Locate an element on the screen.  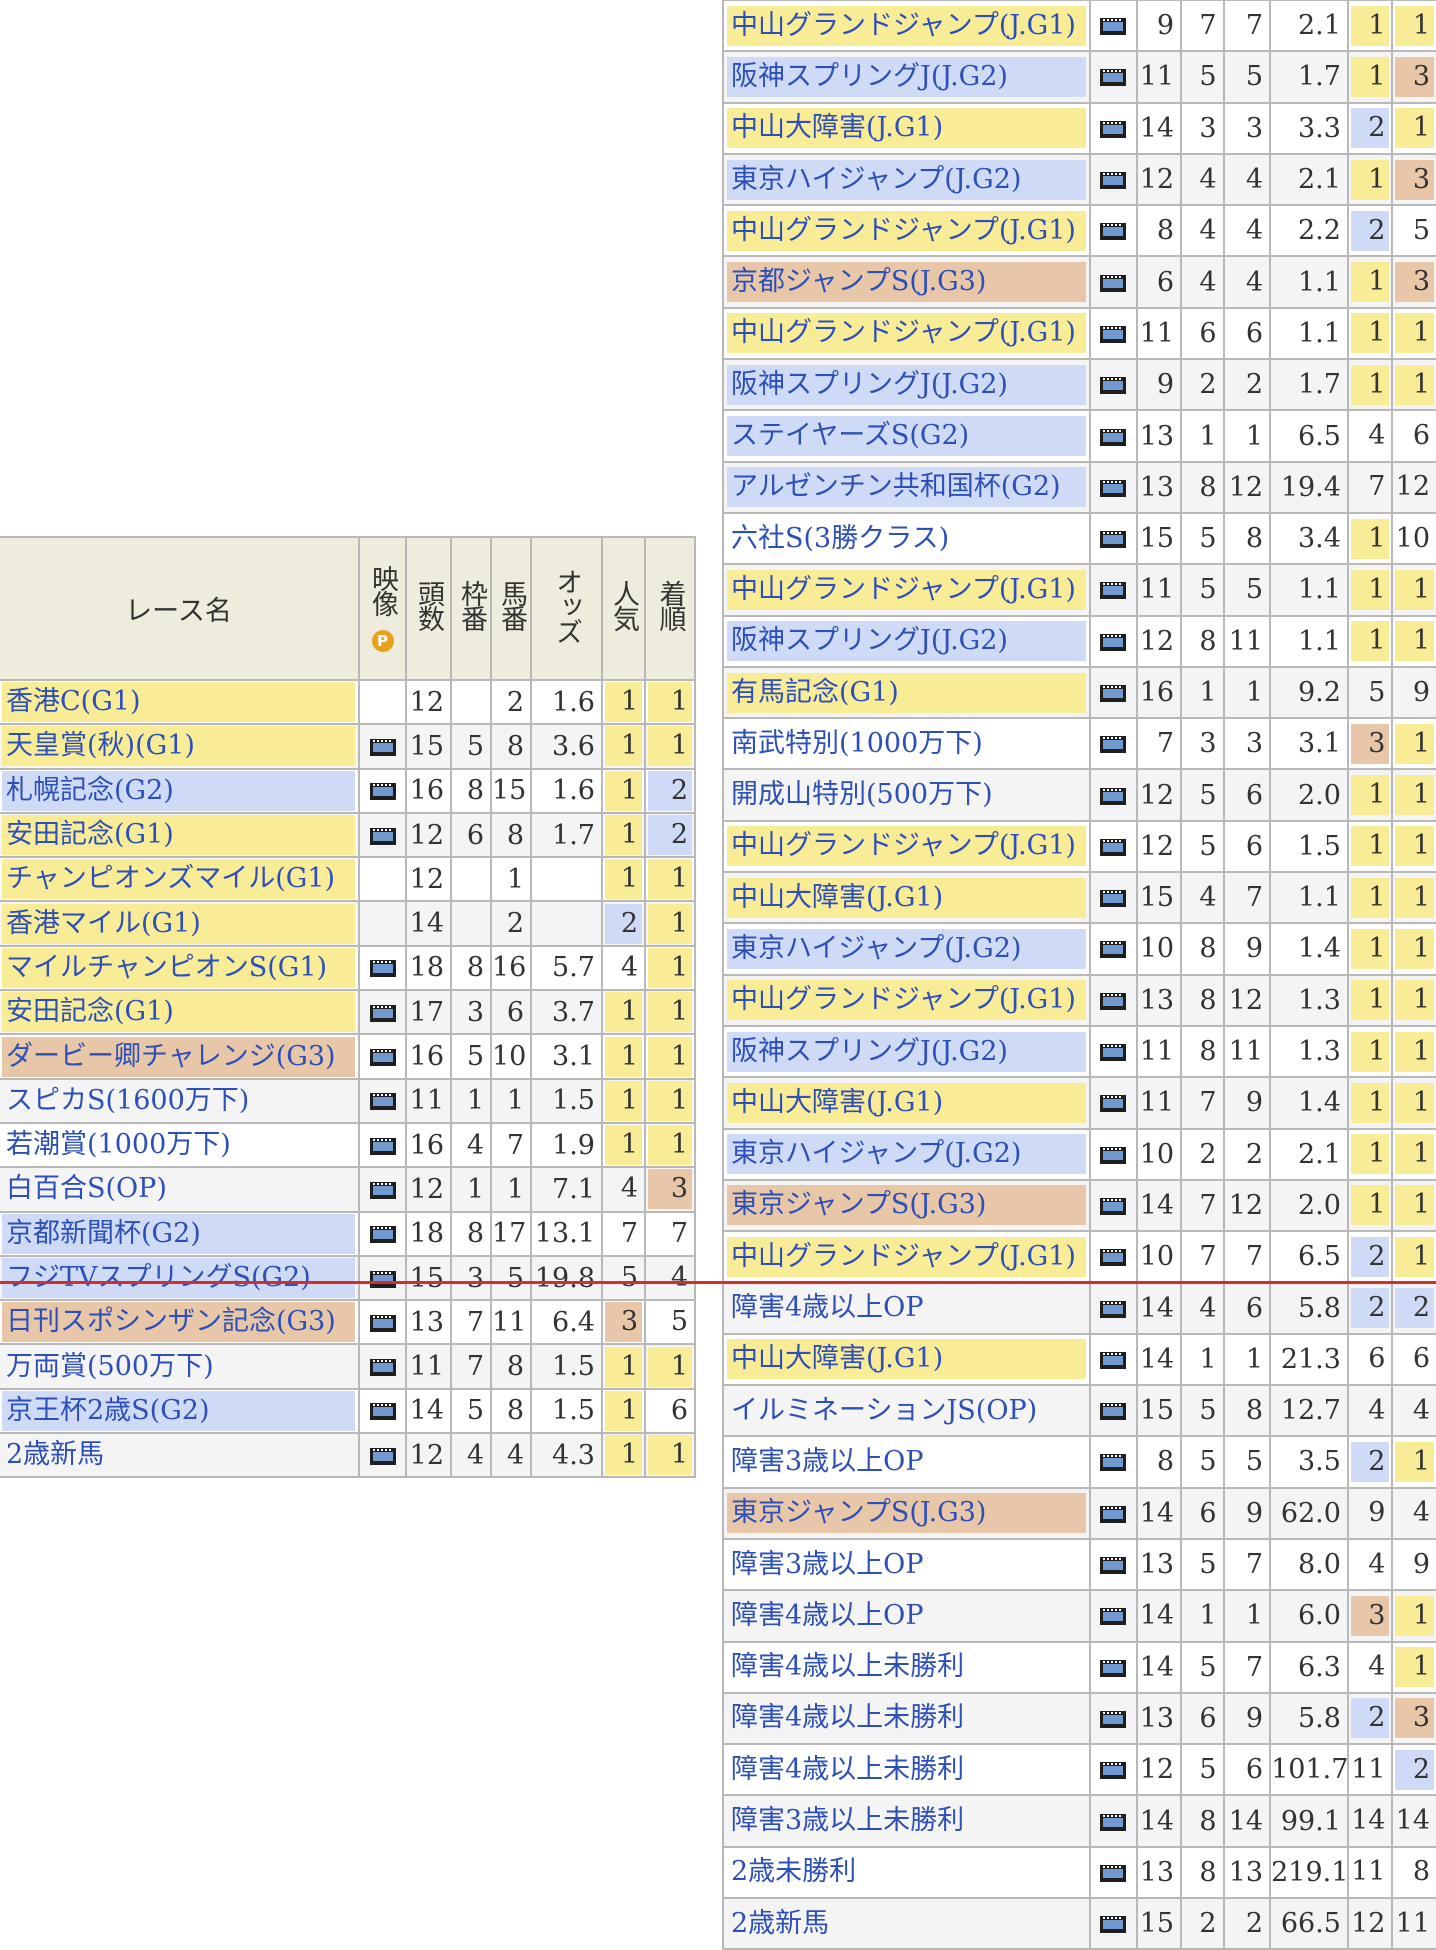
race-link: 東京ジャンプS(J.G3) is located at coordinates (907, 1205).